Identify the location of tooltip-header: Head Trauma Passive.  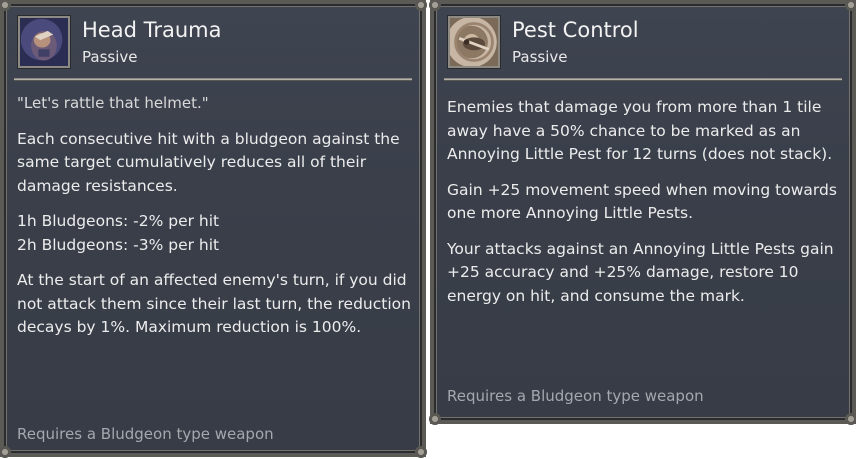
(213, 44).